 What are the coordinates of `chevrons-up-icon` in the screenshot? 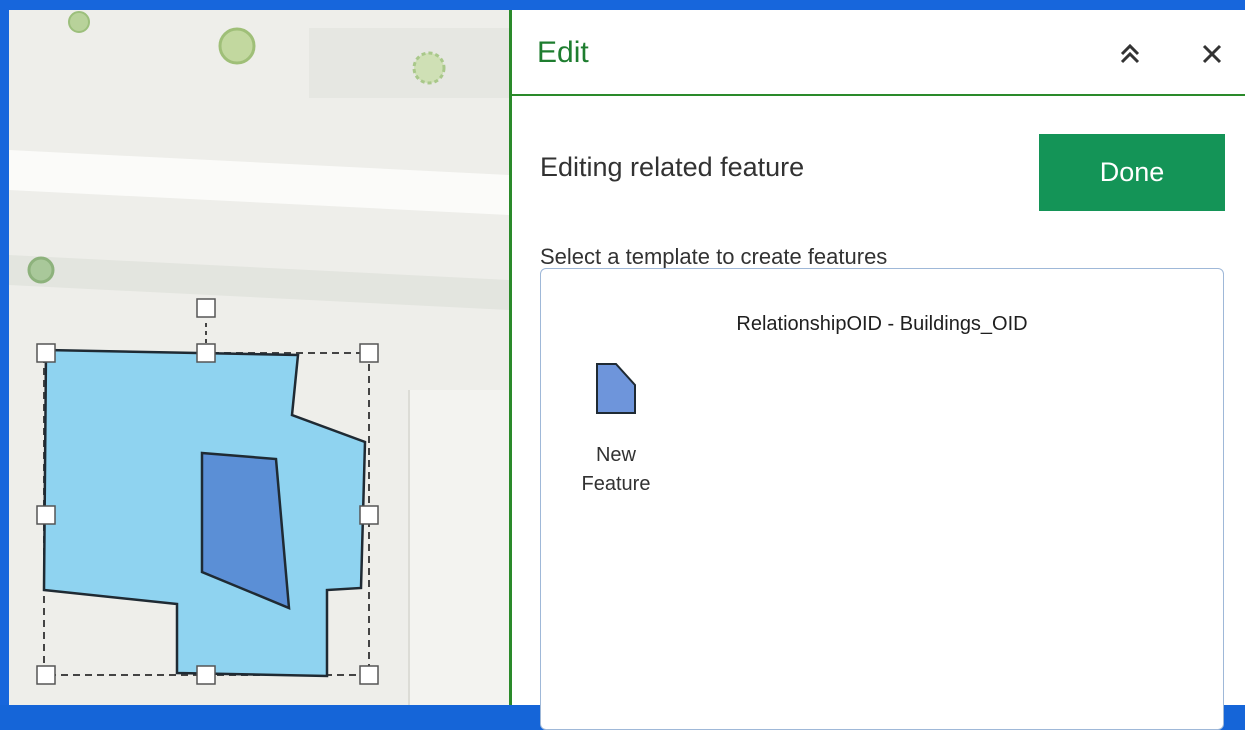 It's located at (1130, 53).